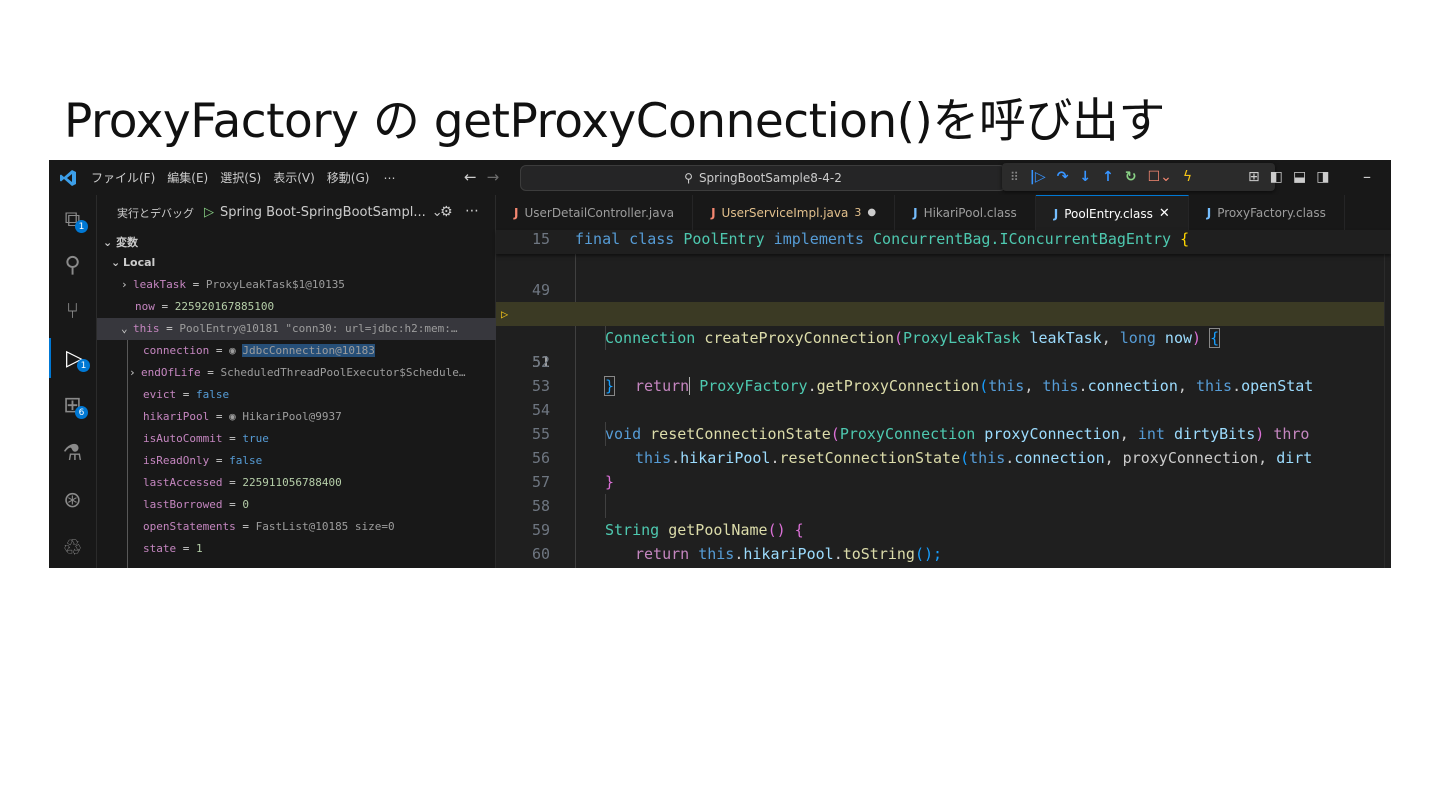  Describe the element at coordinates (1108, 177) in the screenshot. I see `step-out-icon: ↑` at that location.